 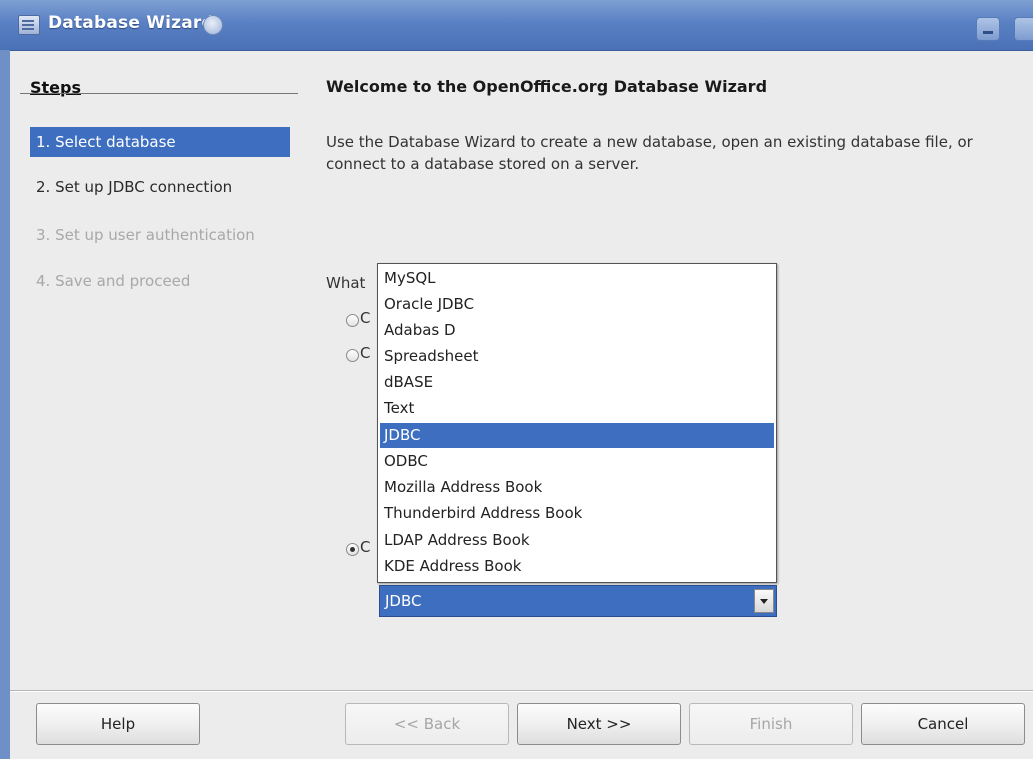 I want to click on option-spreadsheet: Spreadsheet, so click(x=577, y=356).